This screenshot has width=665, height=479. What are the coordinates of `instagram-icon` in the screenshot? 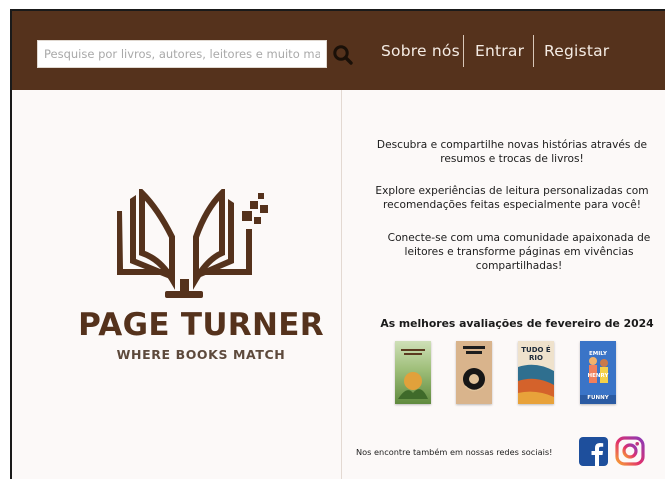 It's located at (630, 451).